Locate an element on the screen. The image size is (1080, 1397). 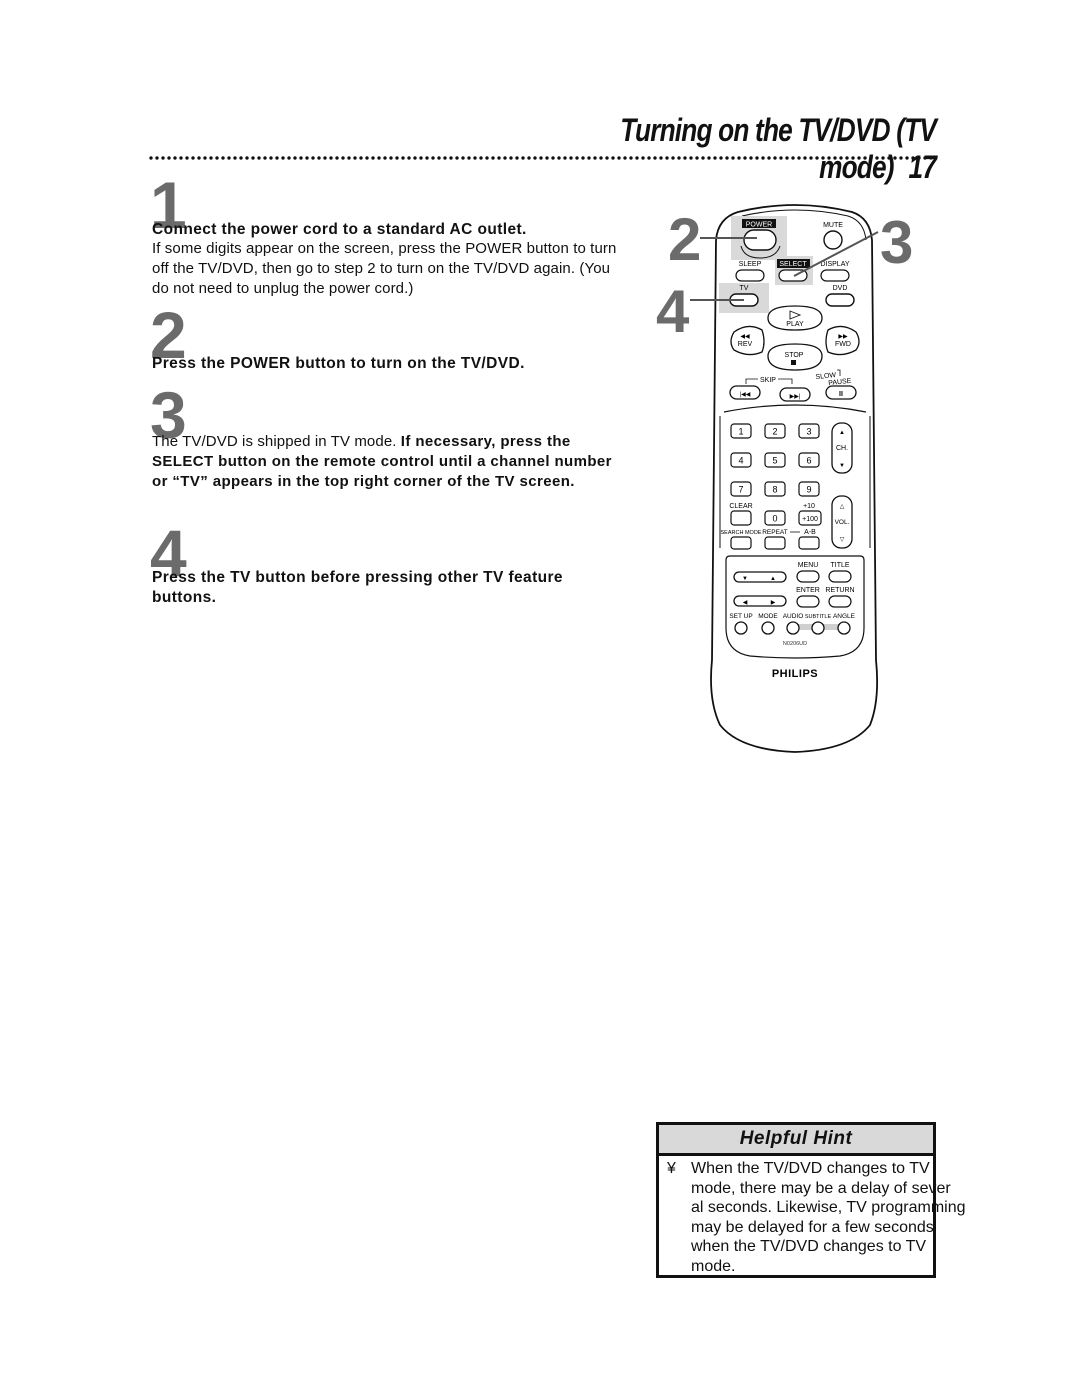
svg-text: 4 is located at coordinates (740, 461).